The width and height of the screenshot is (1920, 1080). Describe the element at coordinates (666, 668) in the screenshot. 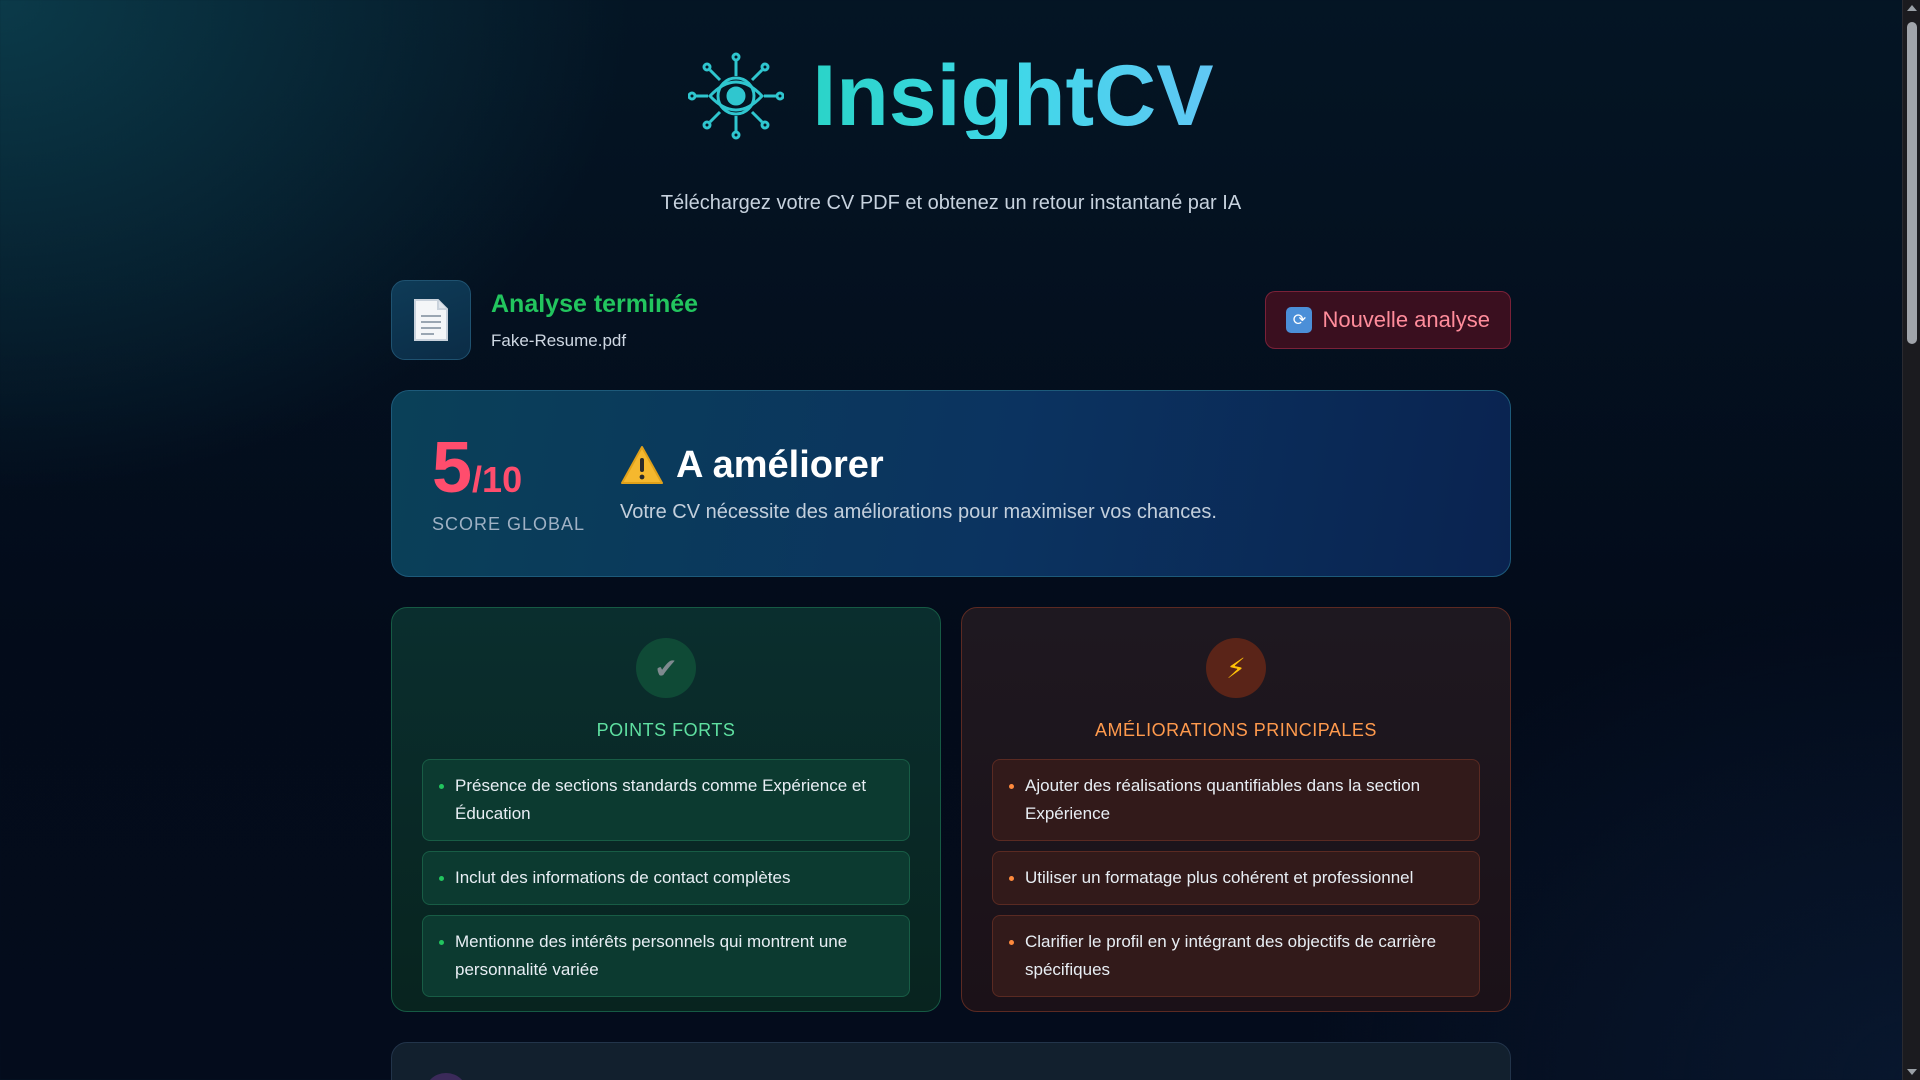

I see `check-icon: ✔` at that location.